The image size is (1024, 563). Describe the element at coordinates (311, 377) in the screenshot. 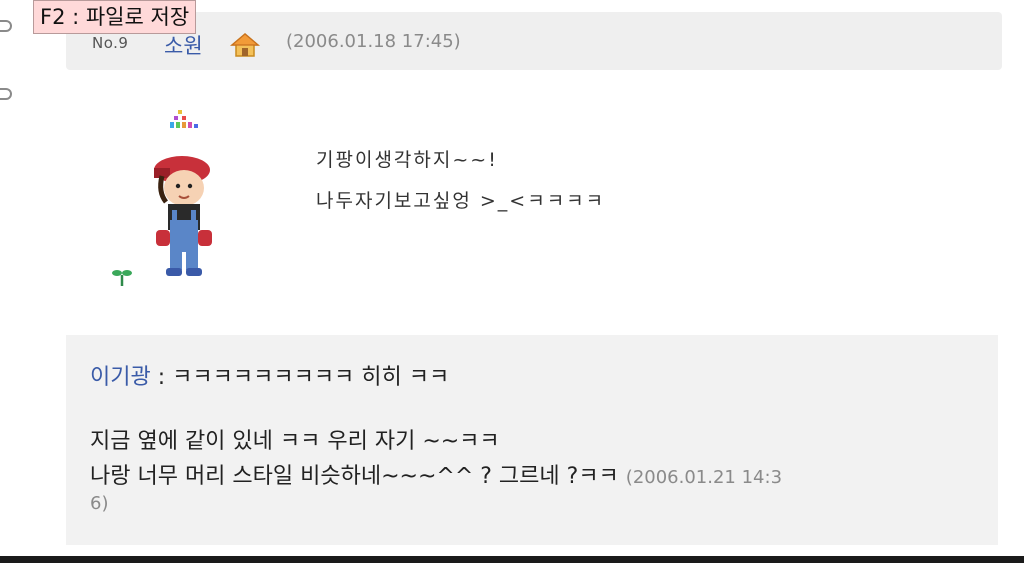

I see `comment-head-text: ㅋㅋㅋㅋㅋㅋㅋㅋㅋ 히히 ㅋㅋ` at that location.